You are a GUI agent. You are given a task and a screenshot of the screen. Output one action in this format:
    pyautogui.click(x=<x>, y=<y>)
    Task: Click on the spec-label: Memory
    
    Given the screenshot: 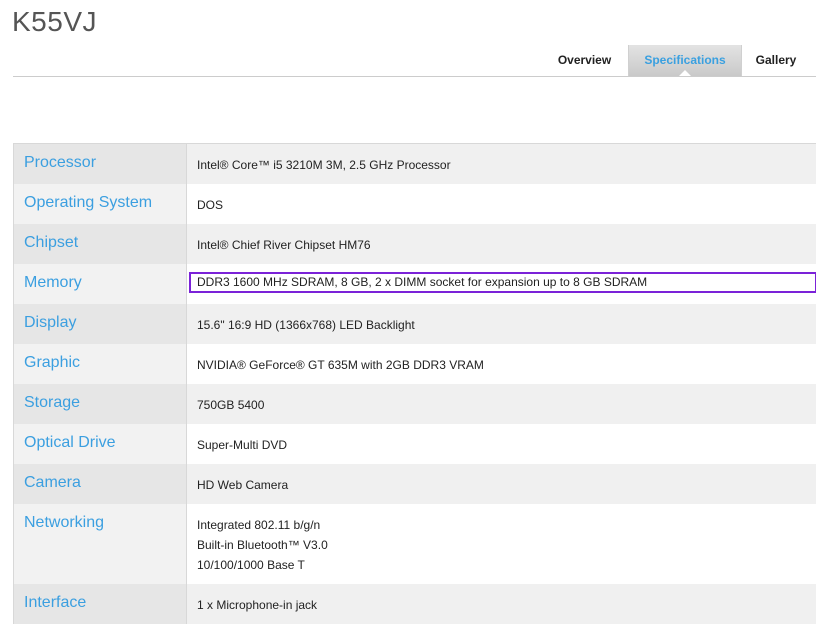 What is the action you would take?
    pyautogui.click(x=100, y=284)
    